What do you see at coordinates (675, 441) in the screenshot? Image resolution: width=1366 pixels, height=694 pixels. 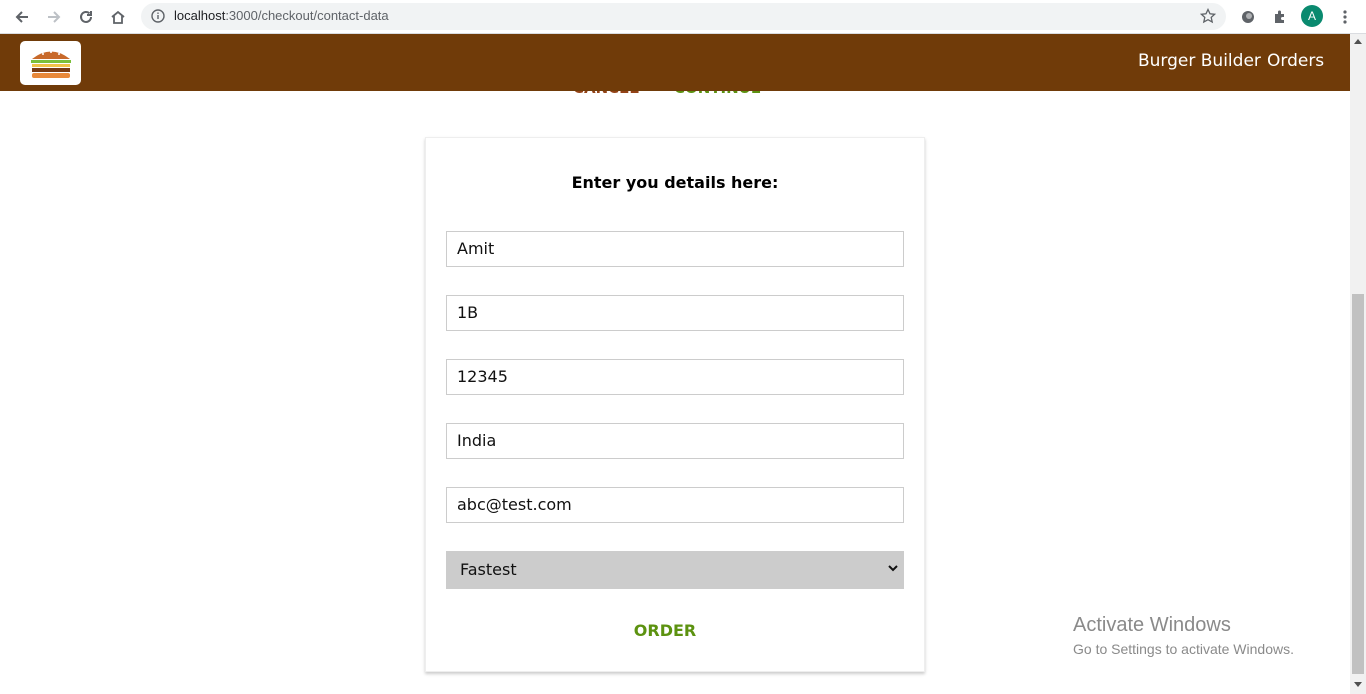 I see `country-input: India` at bounding box center [675, 441].